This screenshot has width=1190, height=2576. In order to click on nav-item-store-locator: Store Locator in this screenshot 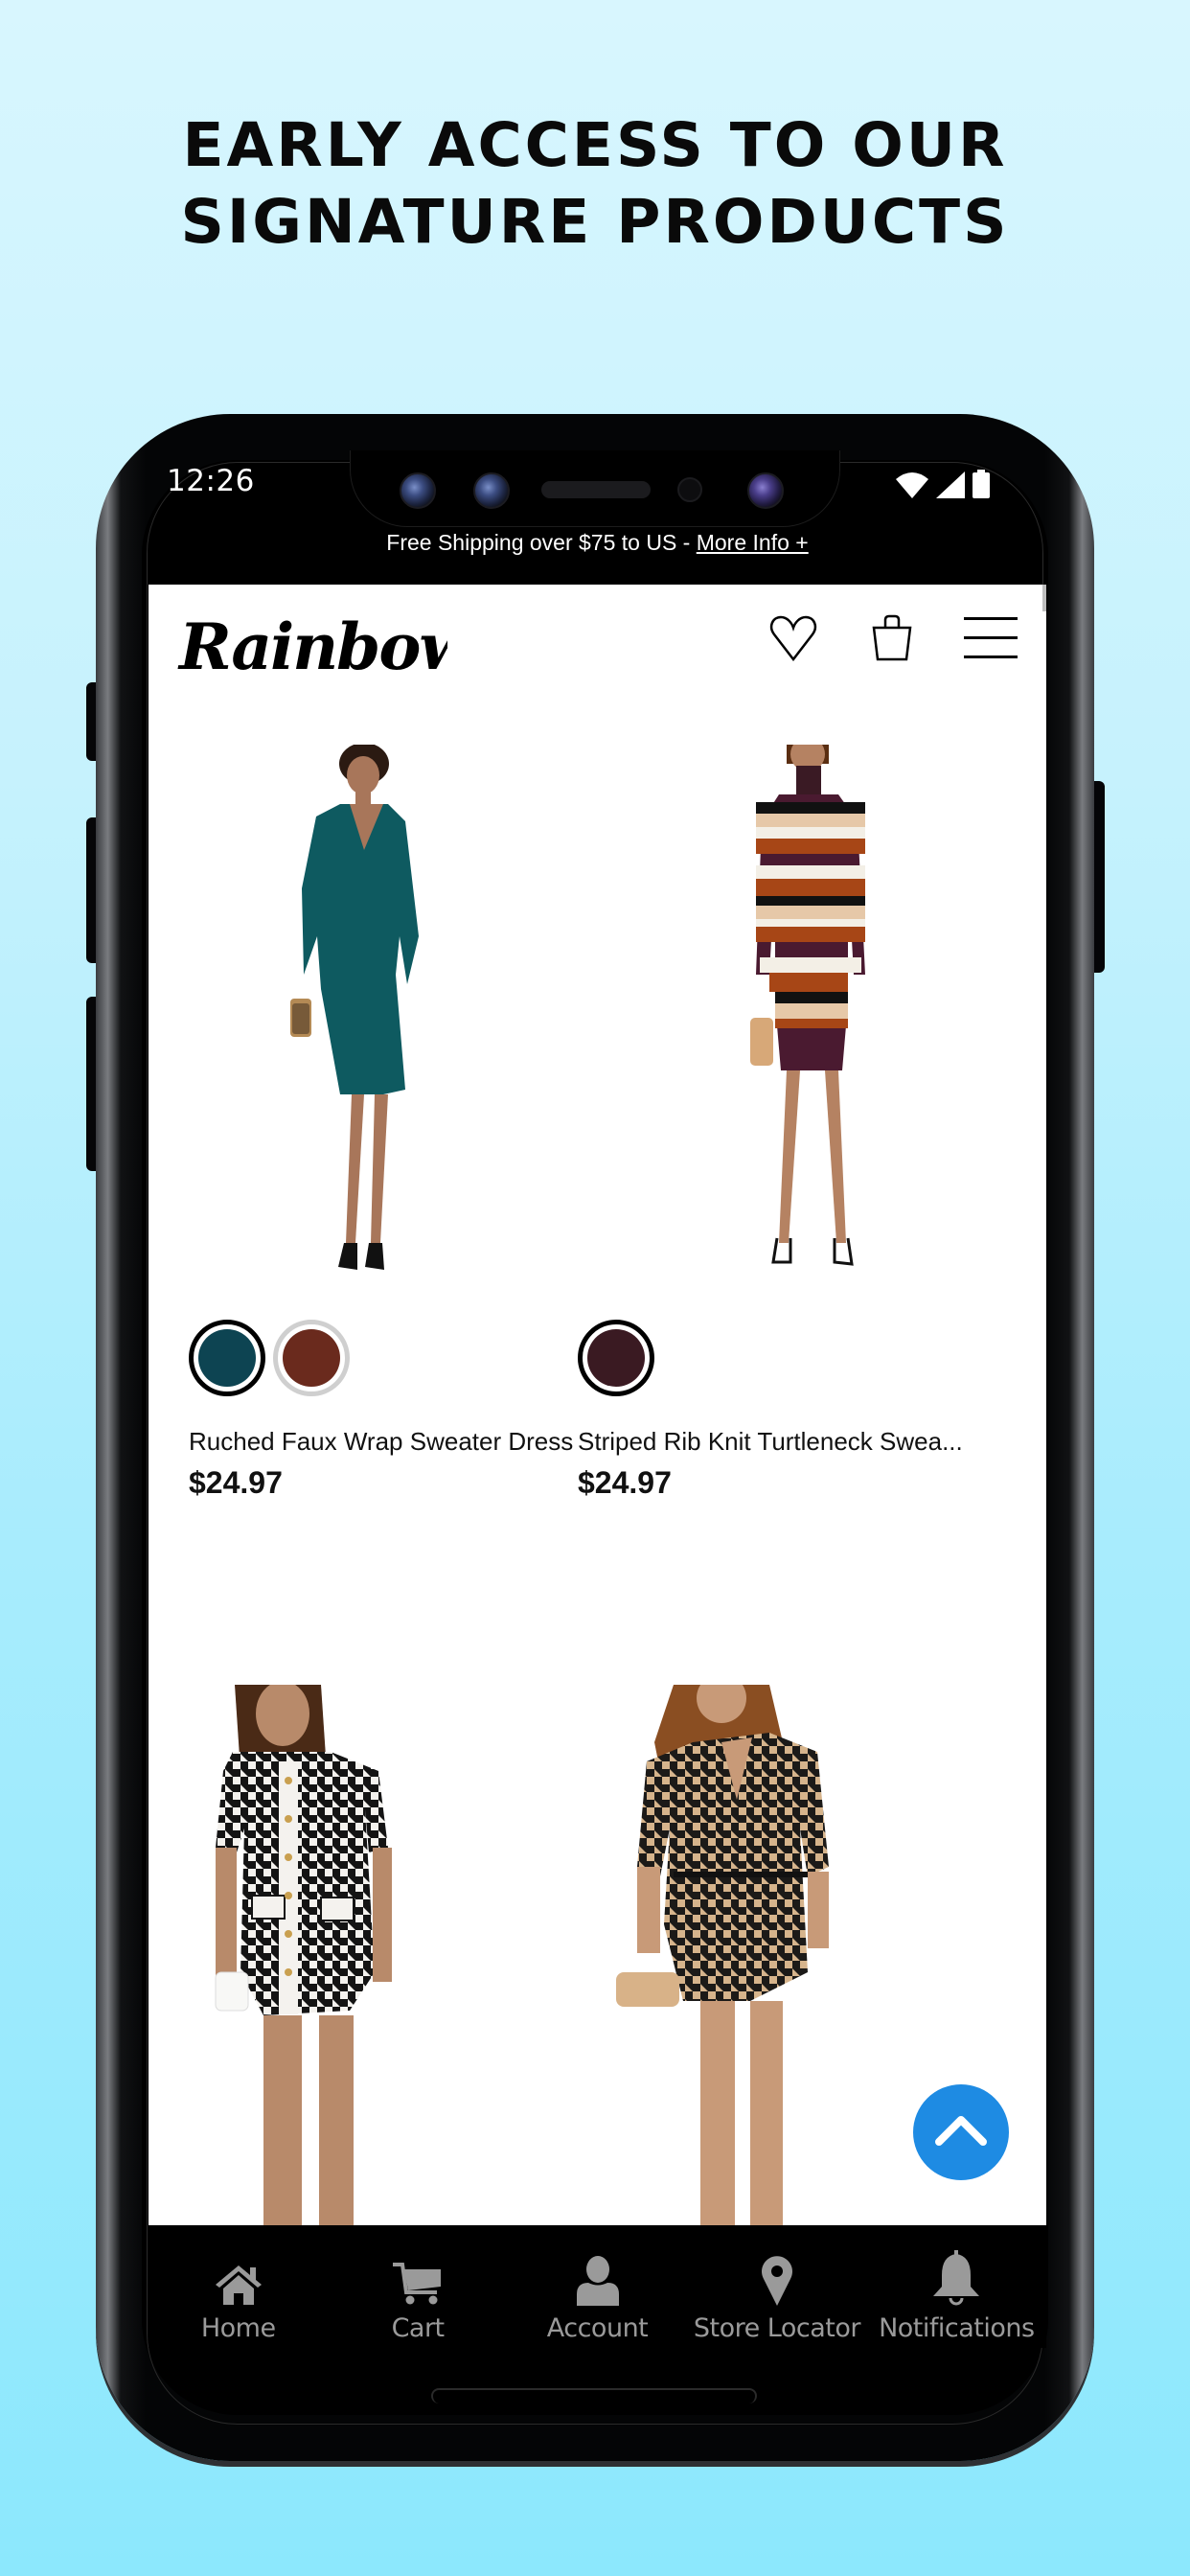, I will do `click(777, 2286)`.